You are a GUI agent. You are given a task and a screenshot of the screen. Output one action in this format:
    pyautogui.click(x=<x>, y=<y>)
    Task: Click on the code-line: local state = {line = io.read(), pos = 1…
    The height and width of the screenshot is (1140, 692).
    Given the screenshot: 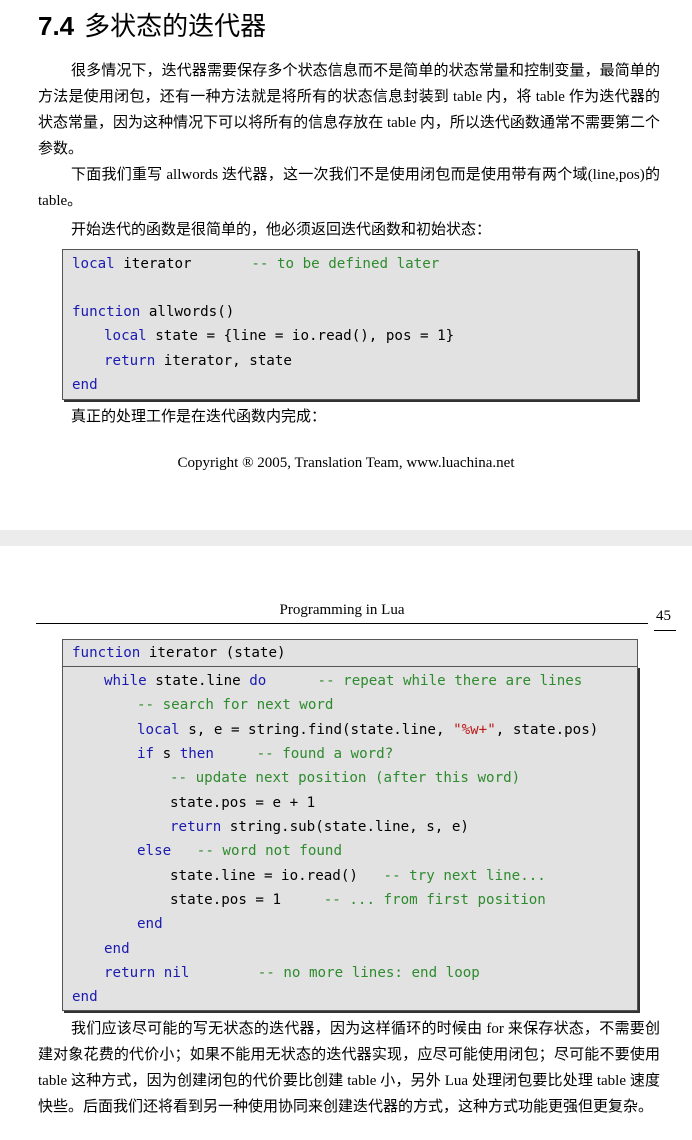 What is the action you would take?
    pyautogui.click(x=279, y=336)
    